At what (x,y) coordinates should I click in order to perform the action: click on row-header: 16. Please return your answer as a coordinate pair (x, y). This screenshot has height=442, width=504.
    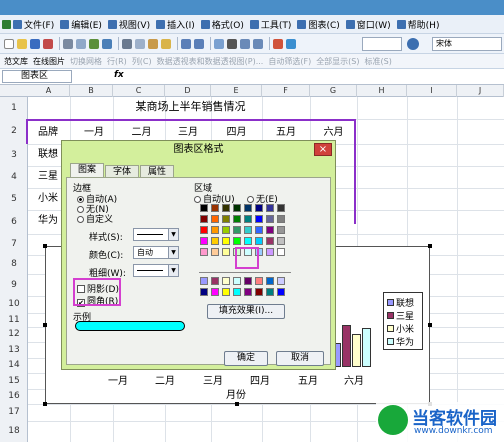
    Looking at the image, I should click on (14, 396).